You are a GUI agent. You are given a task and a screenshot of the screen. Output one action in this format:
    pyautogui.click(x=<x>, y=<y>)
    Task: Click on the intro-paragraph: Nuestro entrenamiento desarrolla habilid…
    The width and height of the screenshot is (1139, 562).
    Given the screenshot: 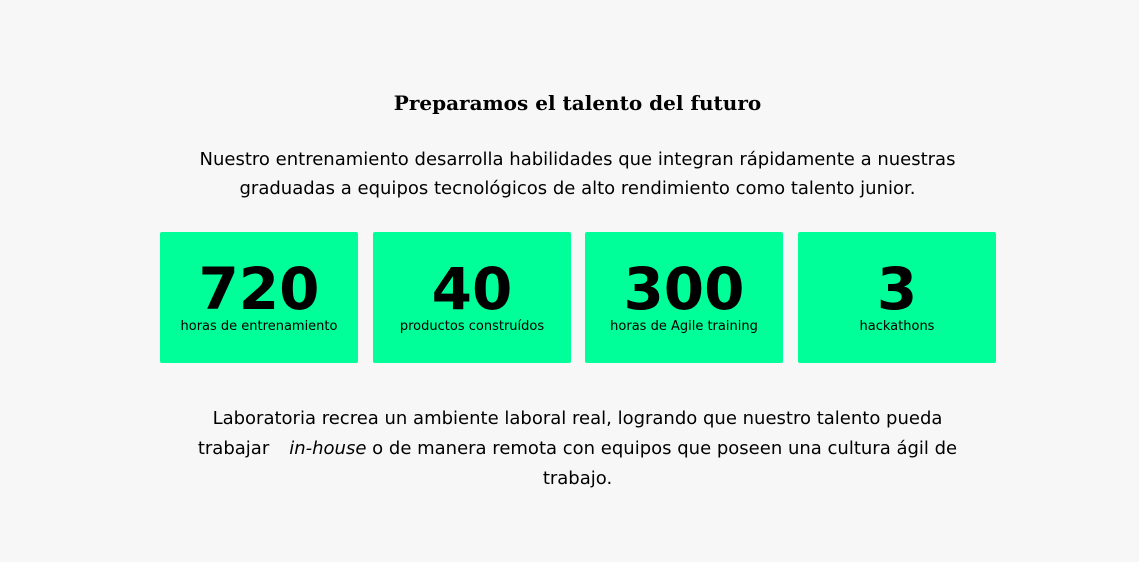 What is the action you would take?
    pyautogui.click(x=577, y=174)
    